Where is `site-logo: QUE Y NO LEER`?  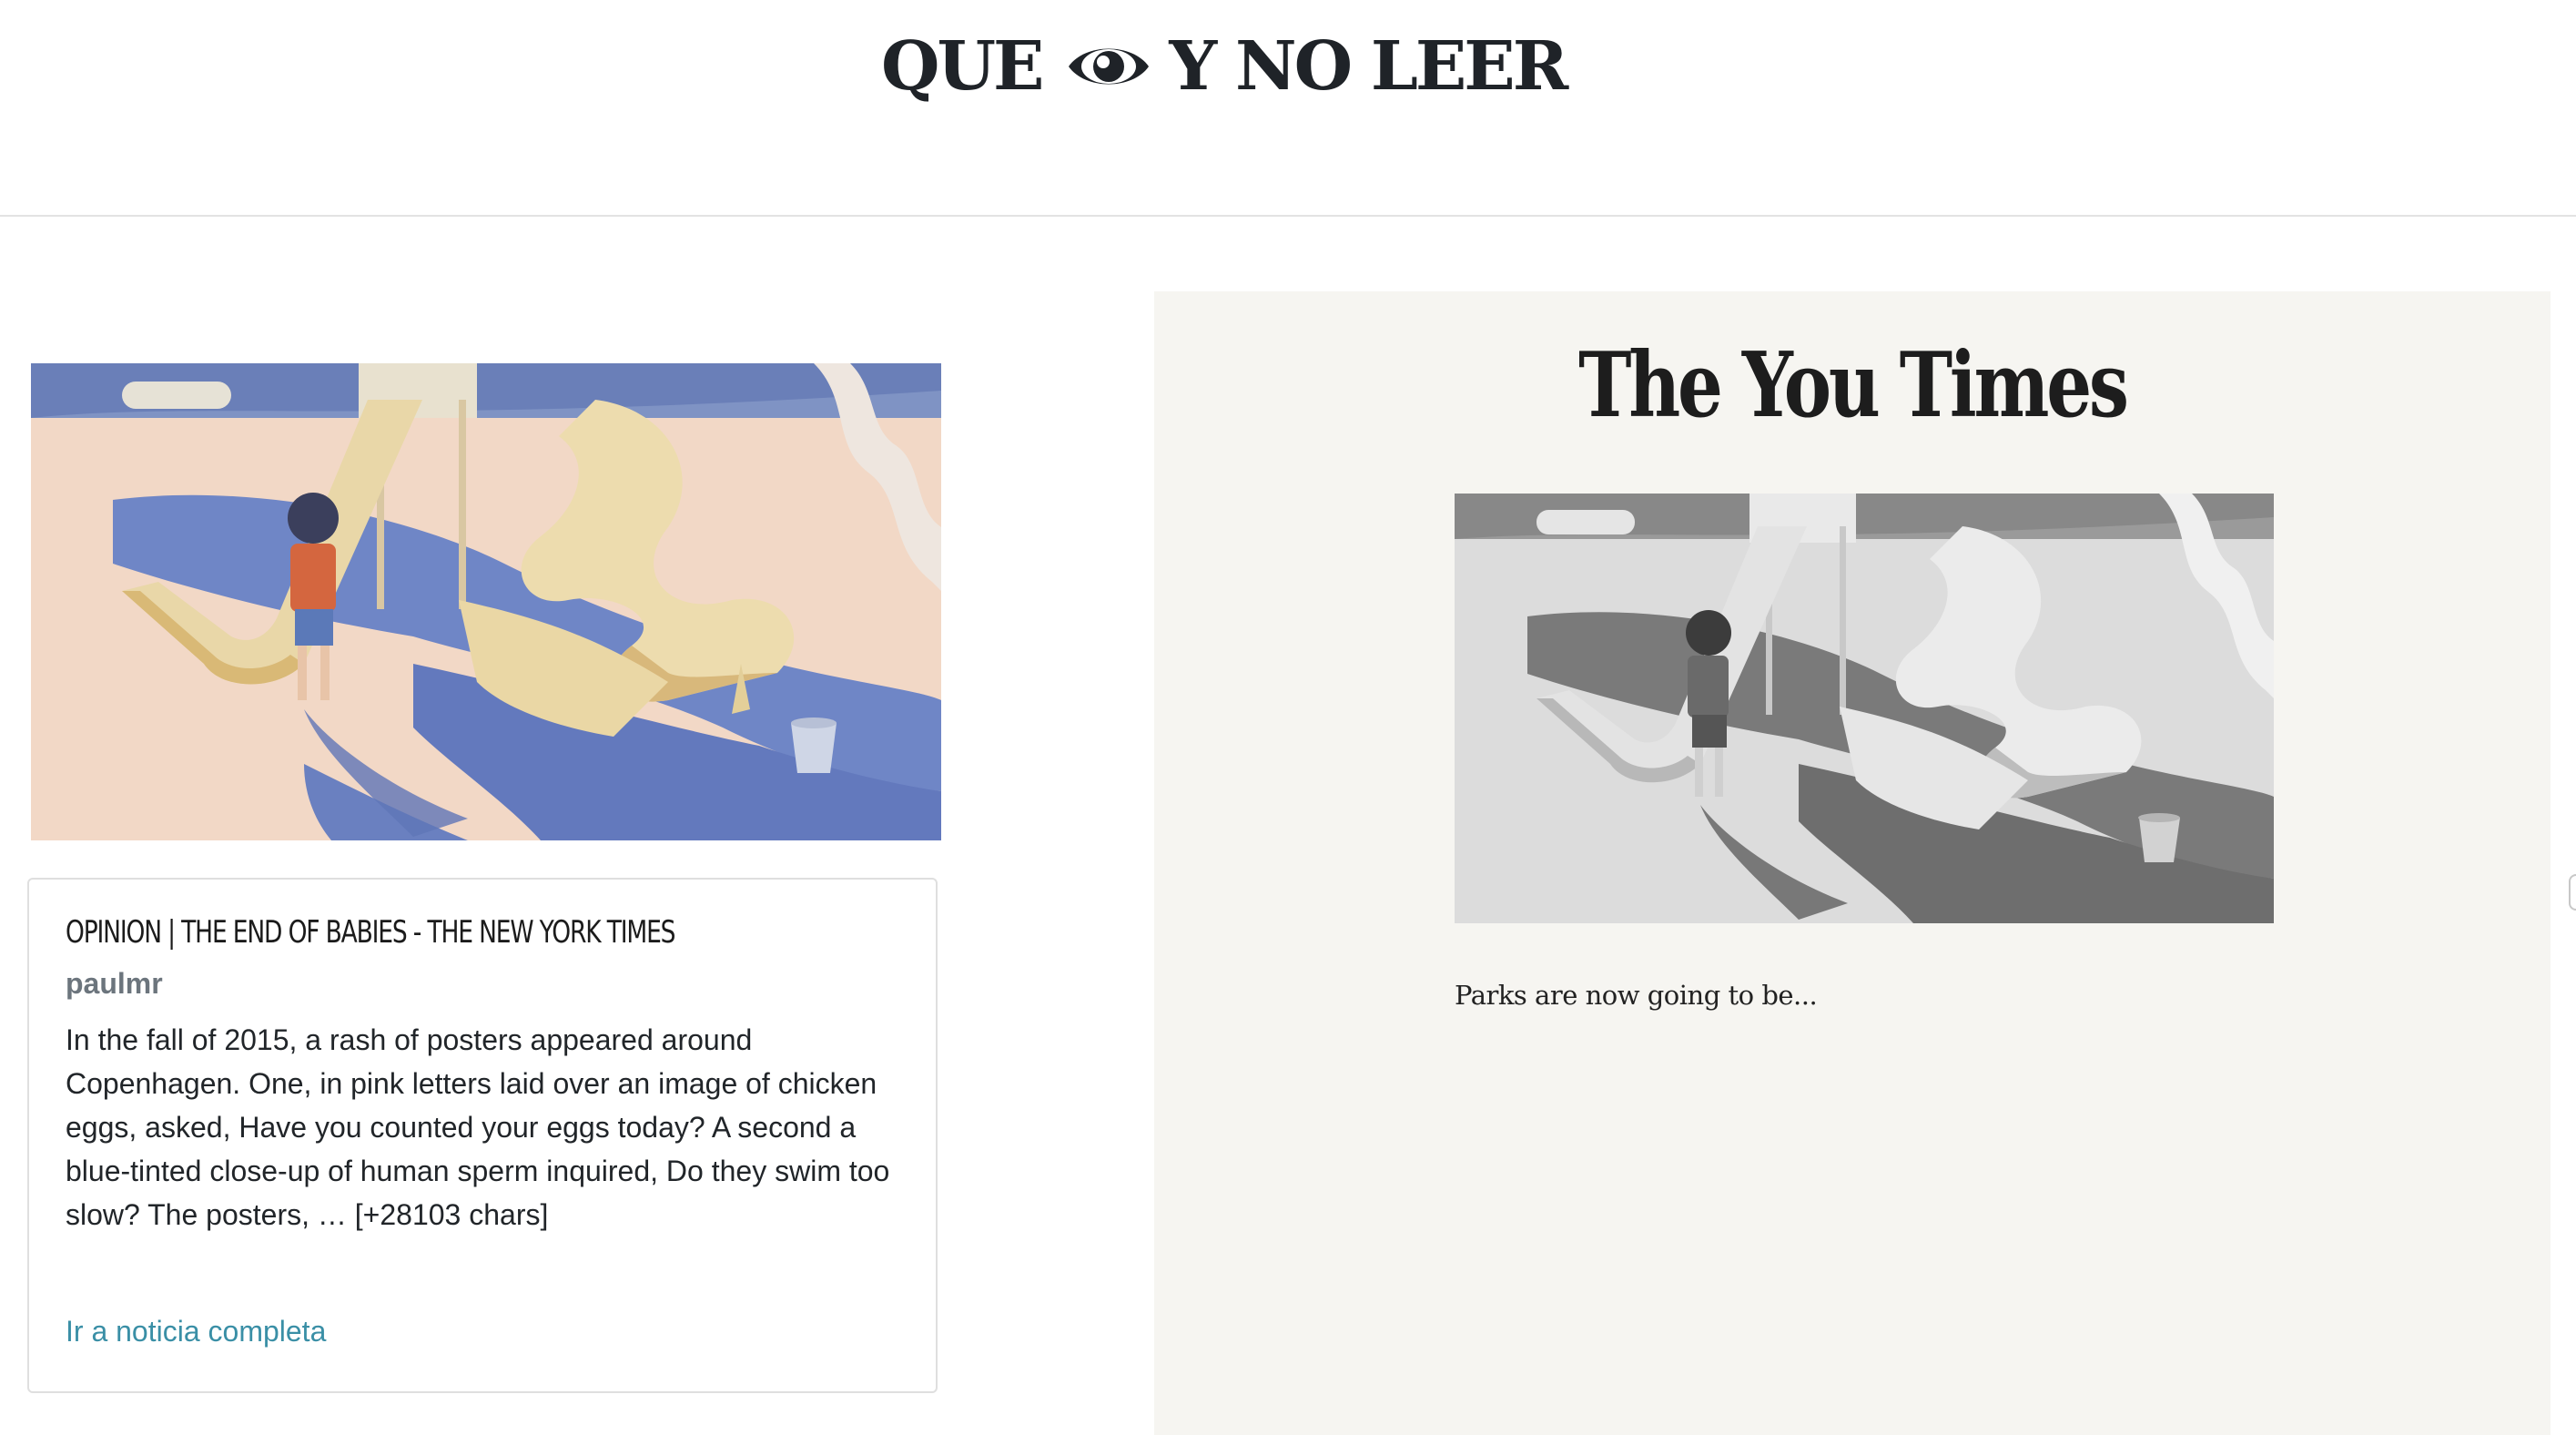 site-logo: QUE Y NO LEER is located at coordinates (1224, 66).